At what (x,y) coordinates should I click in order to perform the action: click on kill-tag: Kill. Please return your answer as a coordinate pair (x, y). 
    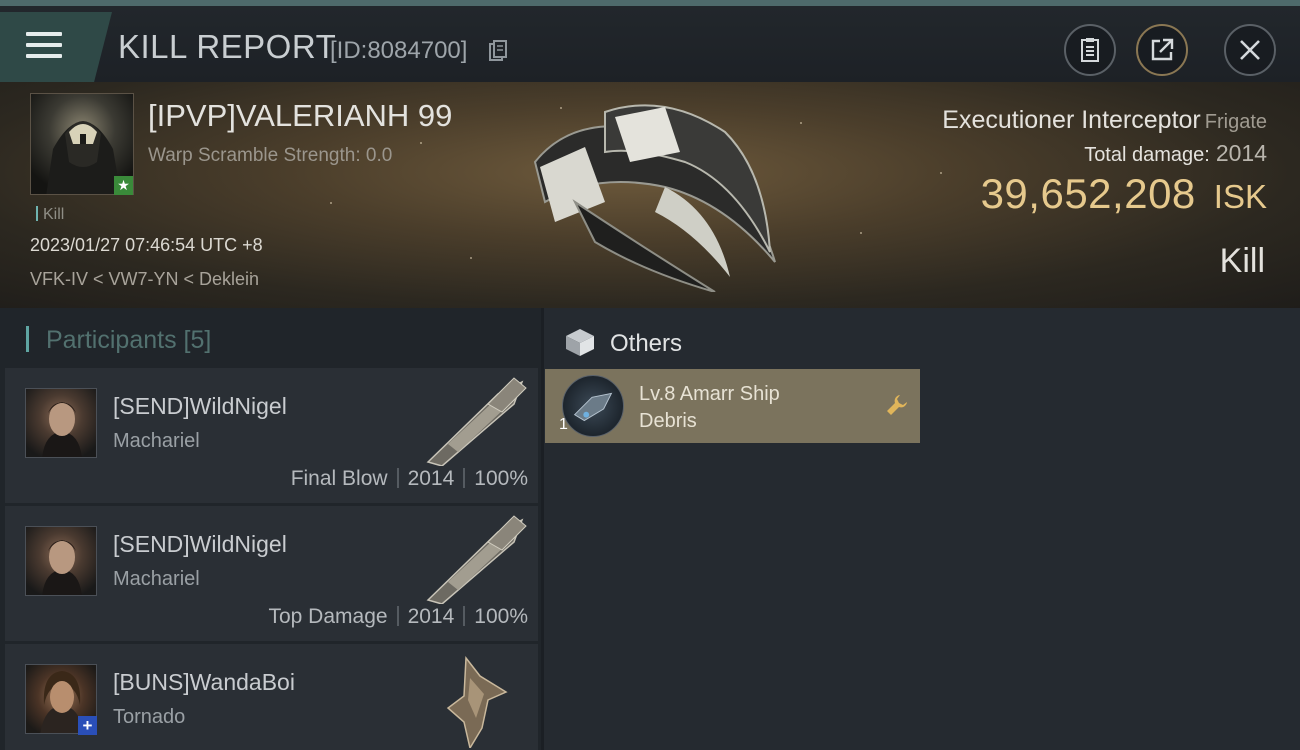
    Looking at the image, I should click on (50, 215).